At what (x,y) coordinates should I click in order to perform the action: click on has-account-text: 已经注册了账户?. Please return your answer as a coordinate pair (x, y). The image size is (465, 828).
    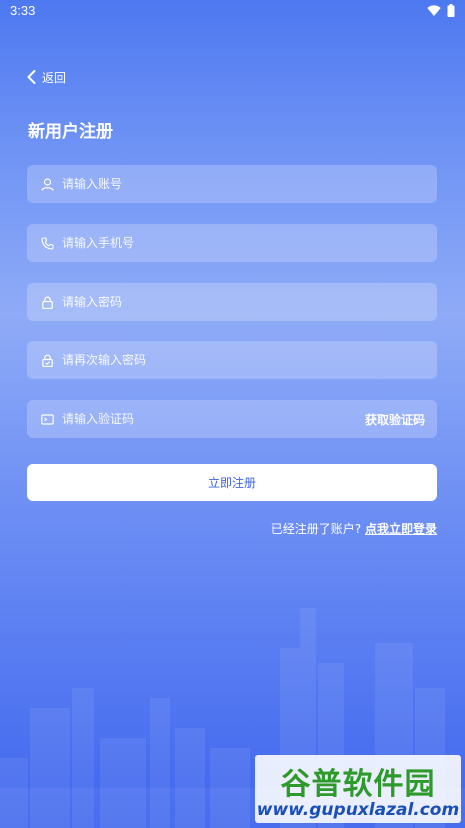
    Looking at the image, I should click on (316, 529).